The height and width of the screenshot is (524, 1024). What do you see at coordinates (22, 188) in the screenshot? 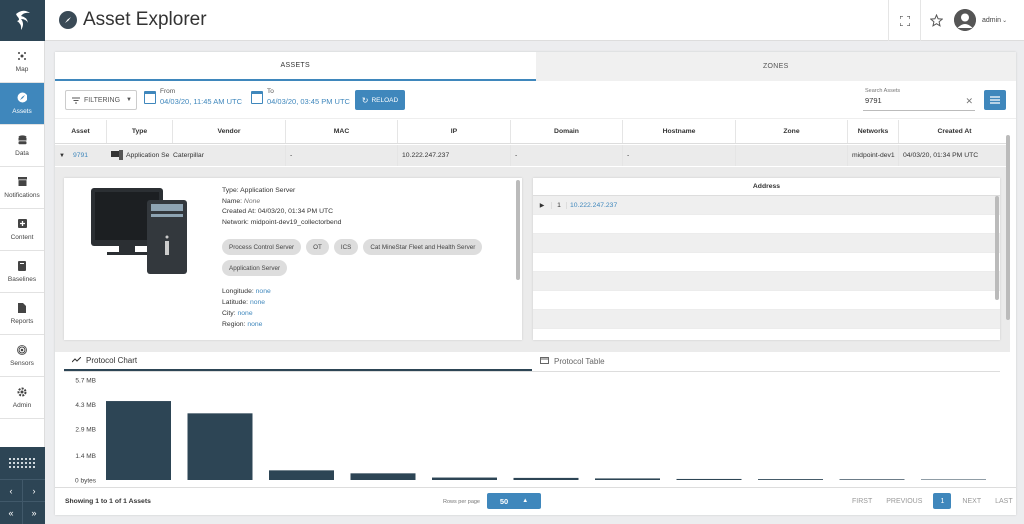
I see `sidebar-item-notifications: Notifications` at bounding box center [22, 188].